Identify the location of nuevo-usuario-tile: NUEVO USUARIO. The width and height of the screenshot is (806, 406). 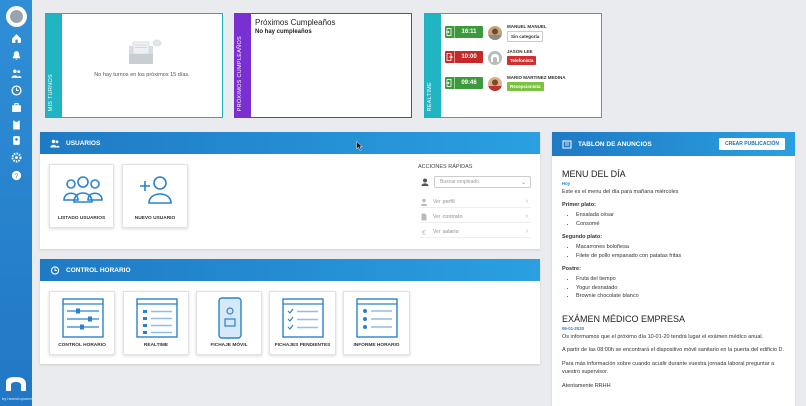
(155, 196).